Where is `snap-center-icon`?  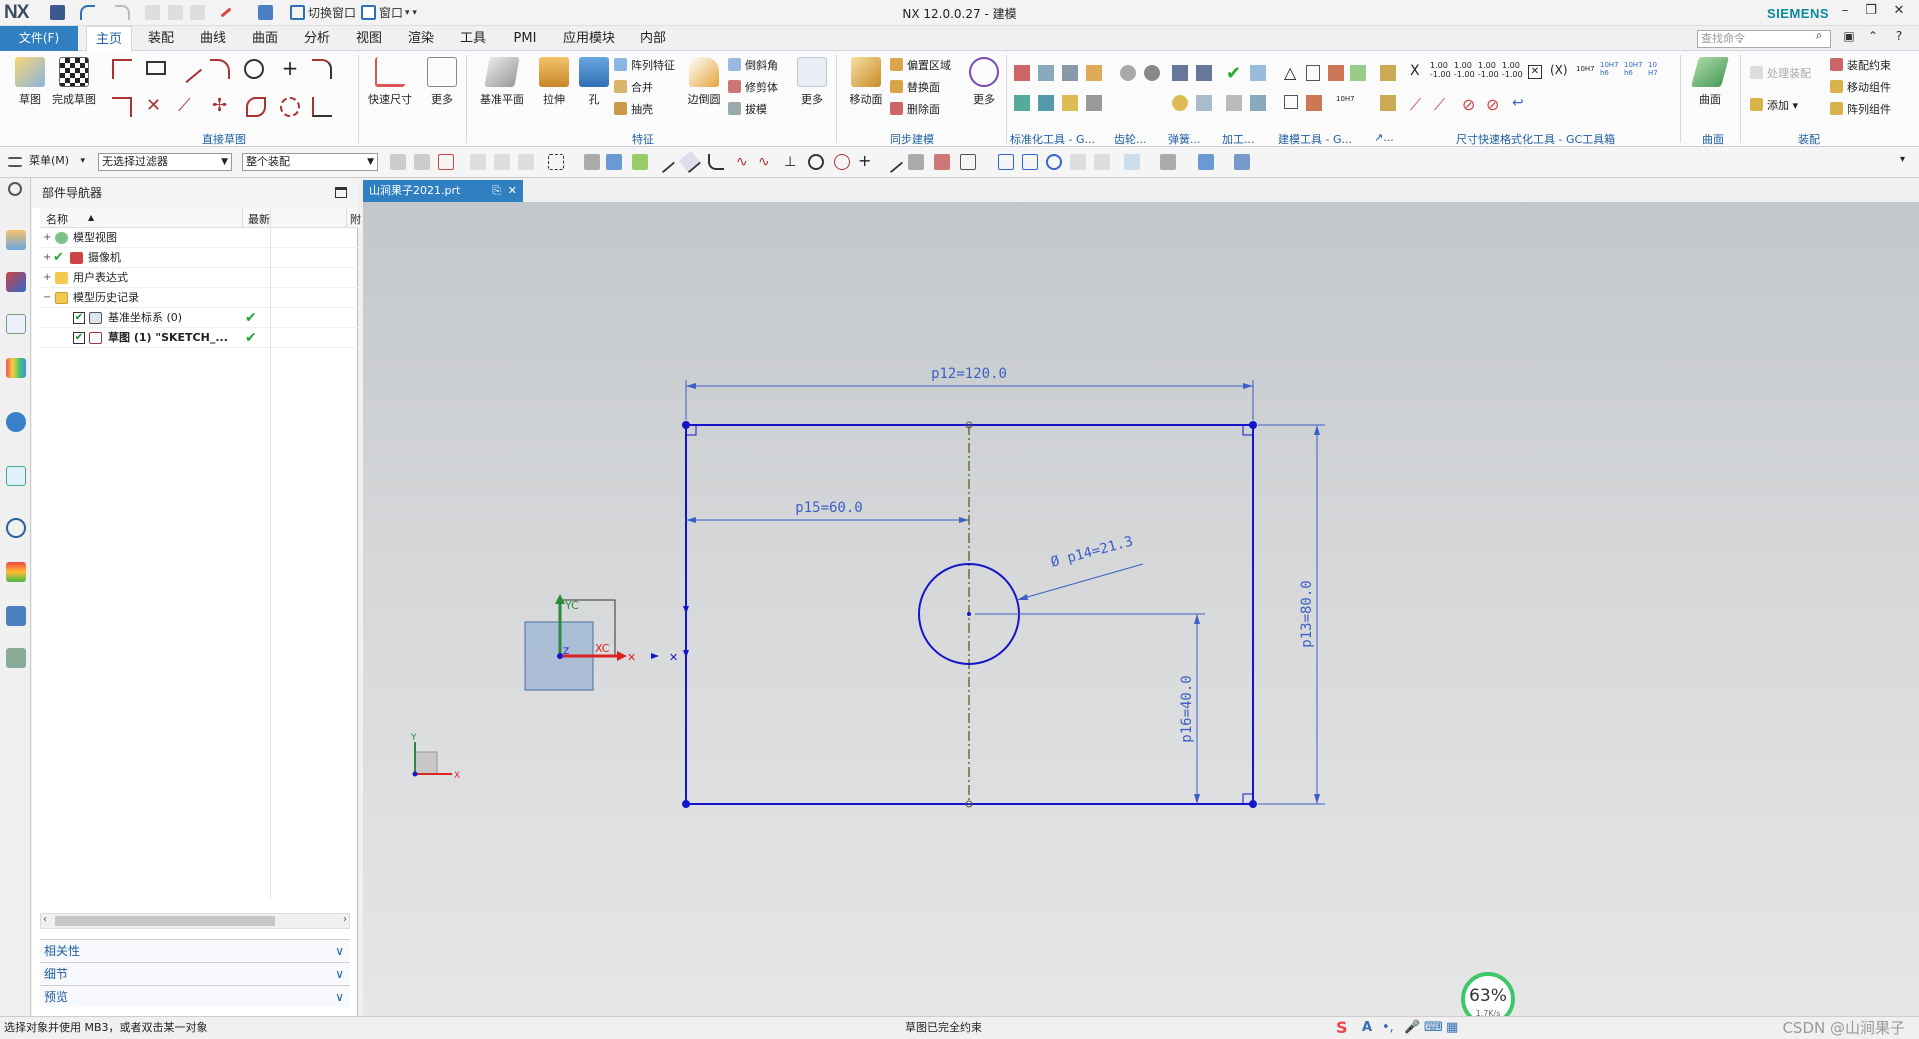
snap-center-icon is located at coordinates (816, 162).